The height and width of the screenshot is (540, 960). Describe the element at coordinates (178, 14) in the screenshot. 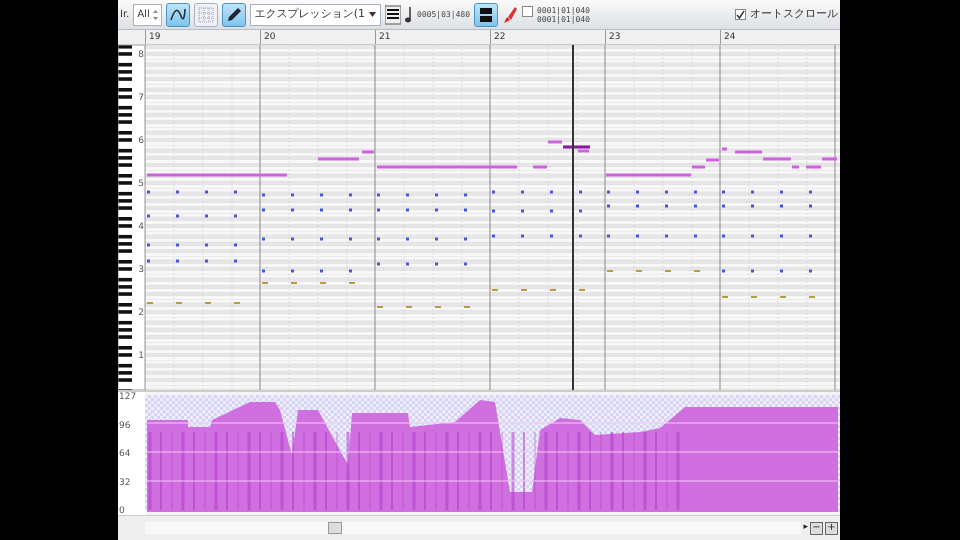

I see `curve-tool-button` at that location.